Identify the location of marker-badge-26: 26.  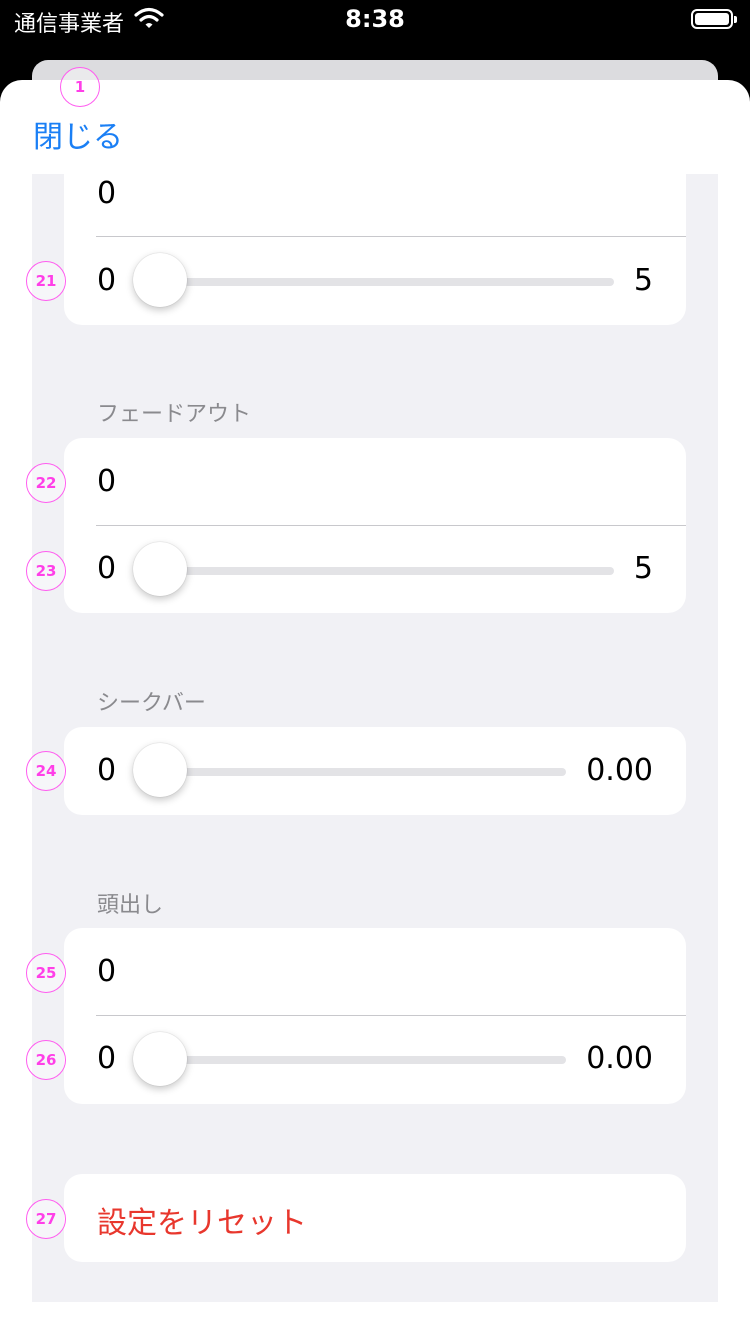
(46, 1060).